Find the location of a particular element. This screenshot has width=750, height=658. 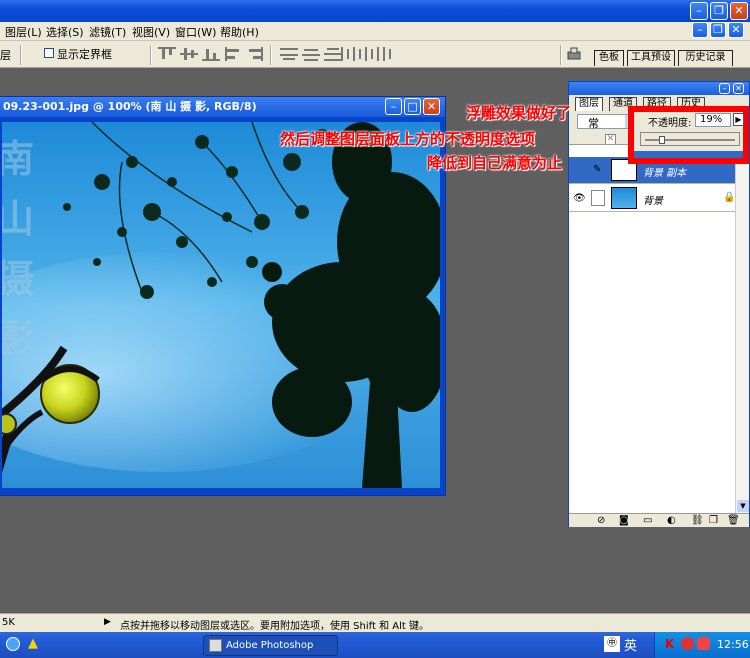

status-hint: 点按并拖移以移动图层或选区。要用附加选项，使用 Shift 和 Alt 键。 is located at coordinates (274, 626).